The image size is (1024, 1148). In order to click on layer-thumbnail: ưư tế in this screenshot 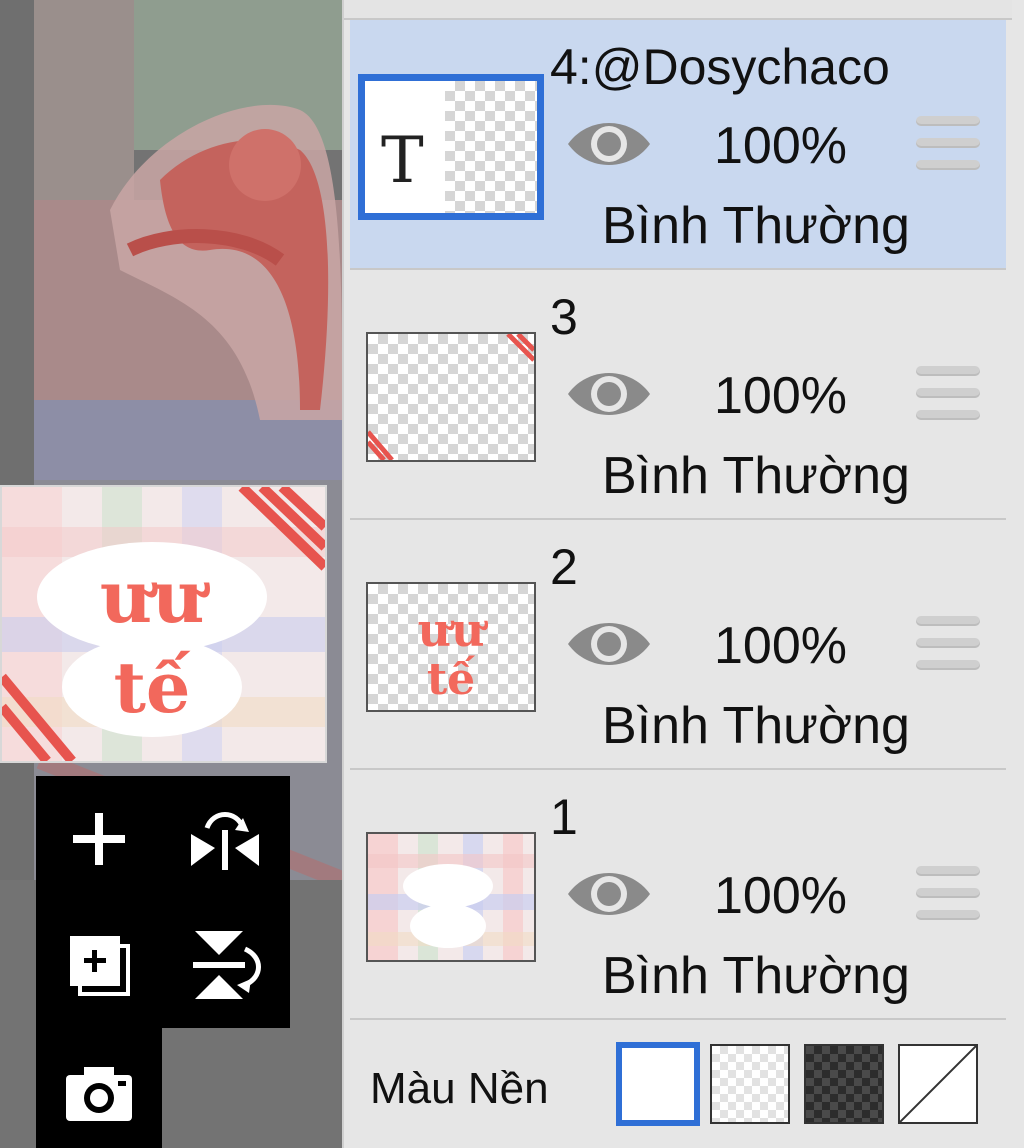, I will do `click(451, 647)`.